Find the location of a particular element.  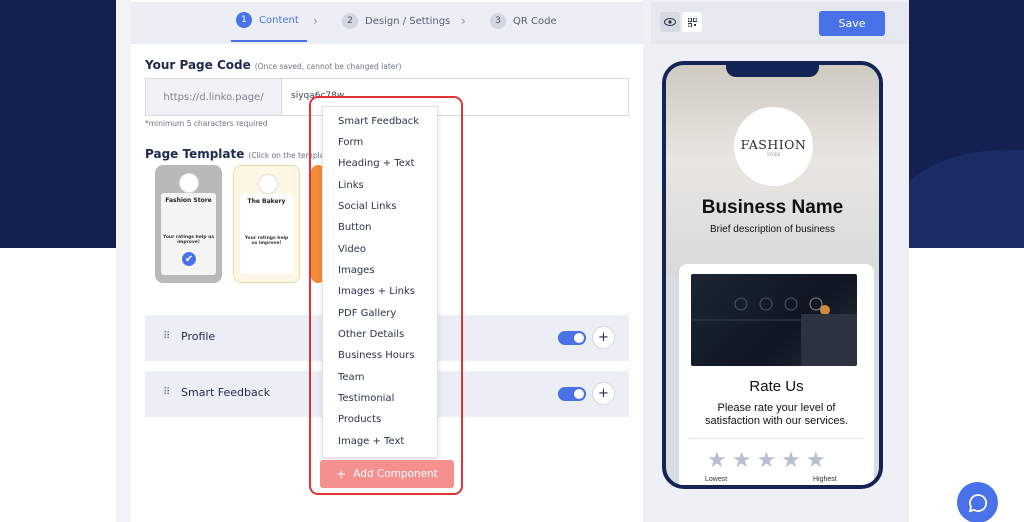

page-code-hint: *minimum 5 characters required is located at coordinates (206, 123).